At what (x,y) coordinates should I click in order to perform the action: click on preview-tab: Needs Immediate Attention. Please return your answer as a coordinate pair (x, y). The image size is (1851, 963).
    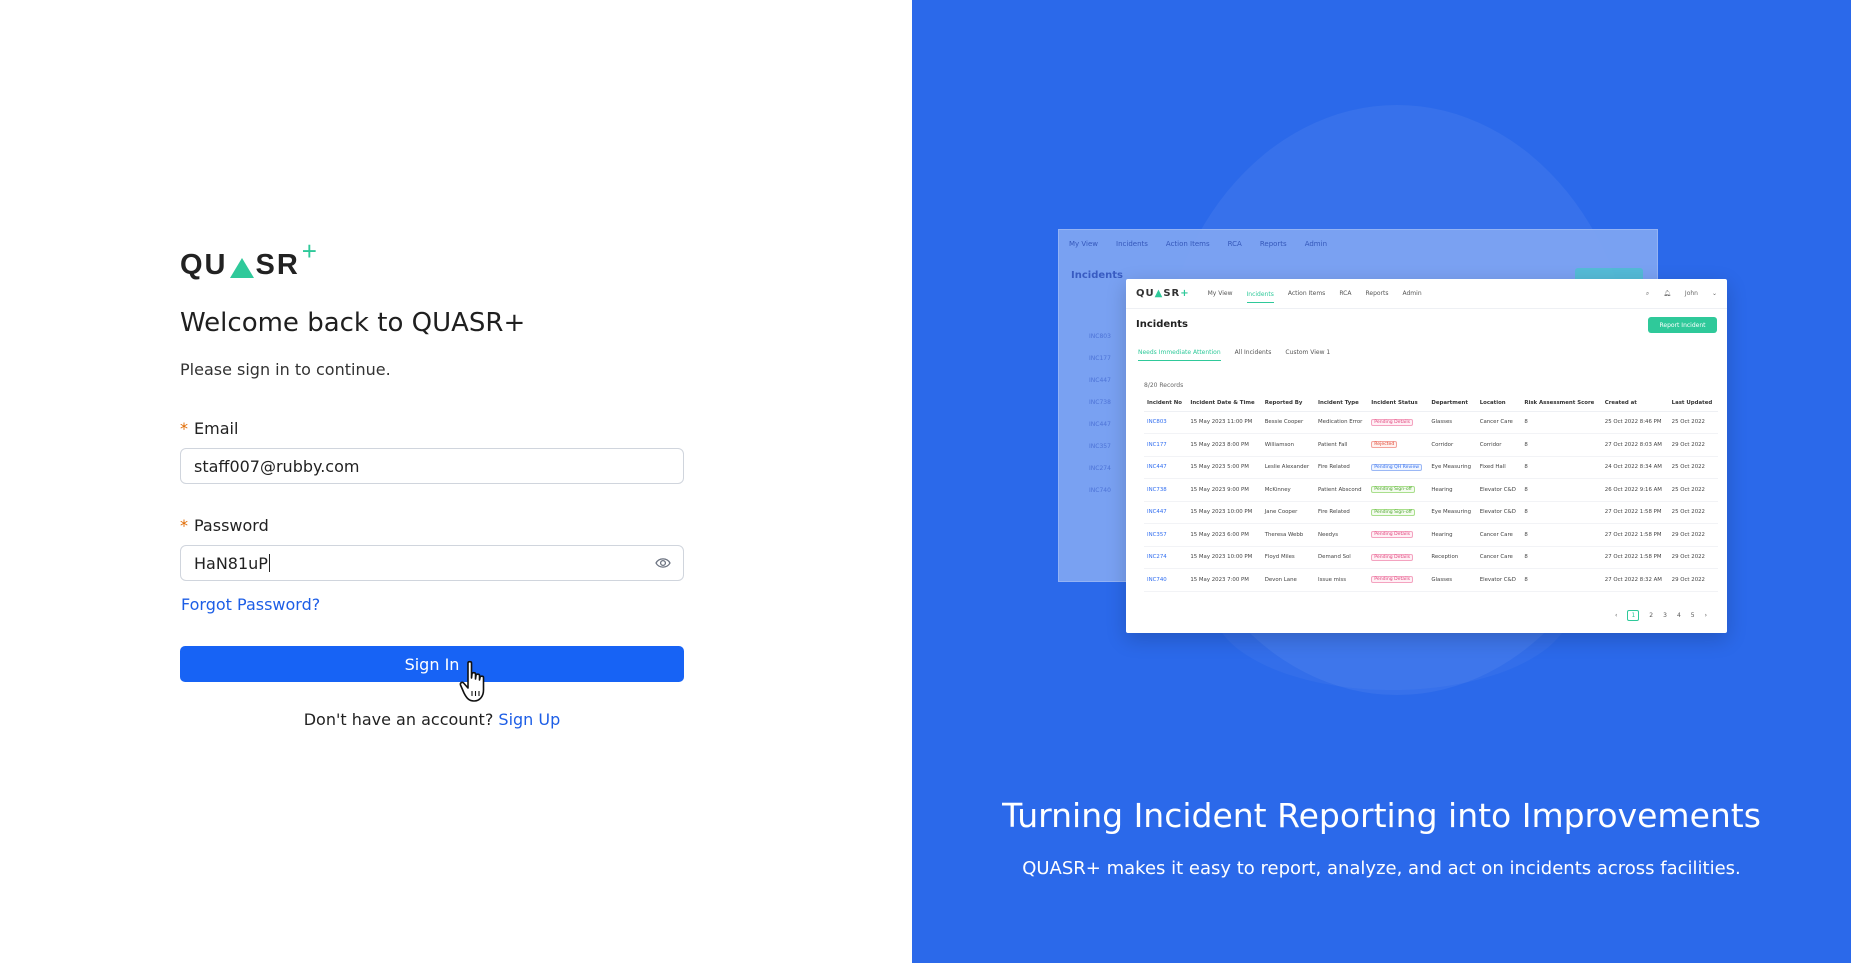
    Looking at the image, I should click on (1179, 355).